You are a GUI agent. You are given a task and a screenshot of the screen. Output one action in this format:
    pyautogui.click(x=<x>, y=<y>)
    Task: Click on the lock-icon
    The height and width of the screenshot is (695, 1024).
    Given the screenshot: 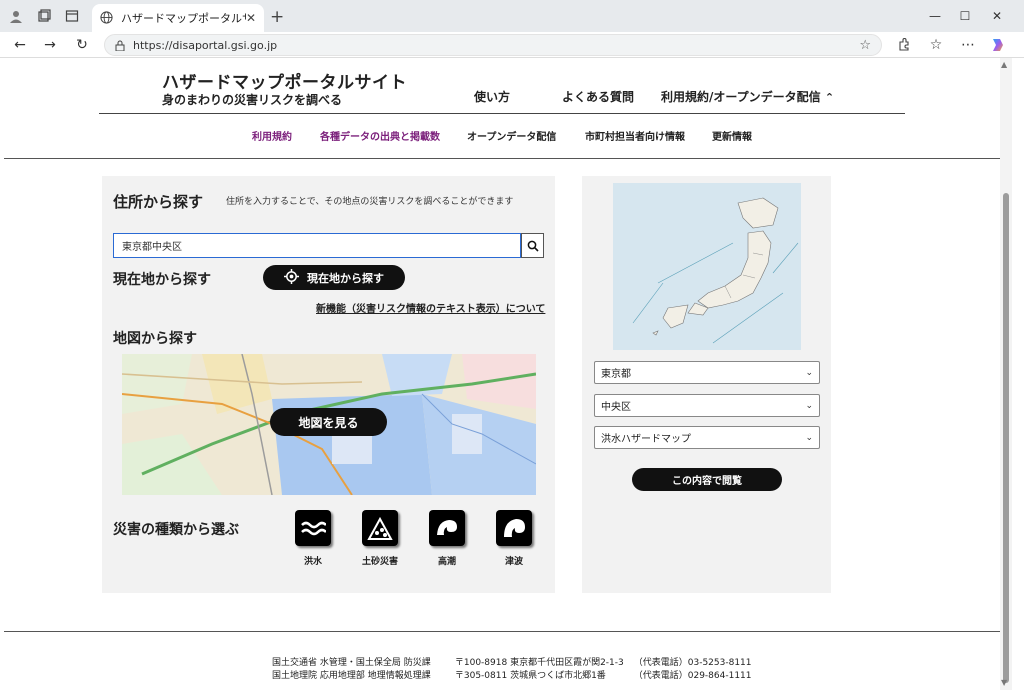 What is the action you would take?
    pyautogui.click(x=120, y=45)
    